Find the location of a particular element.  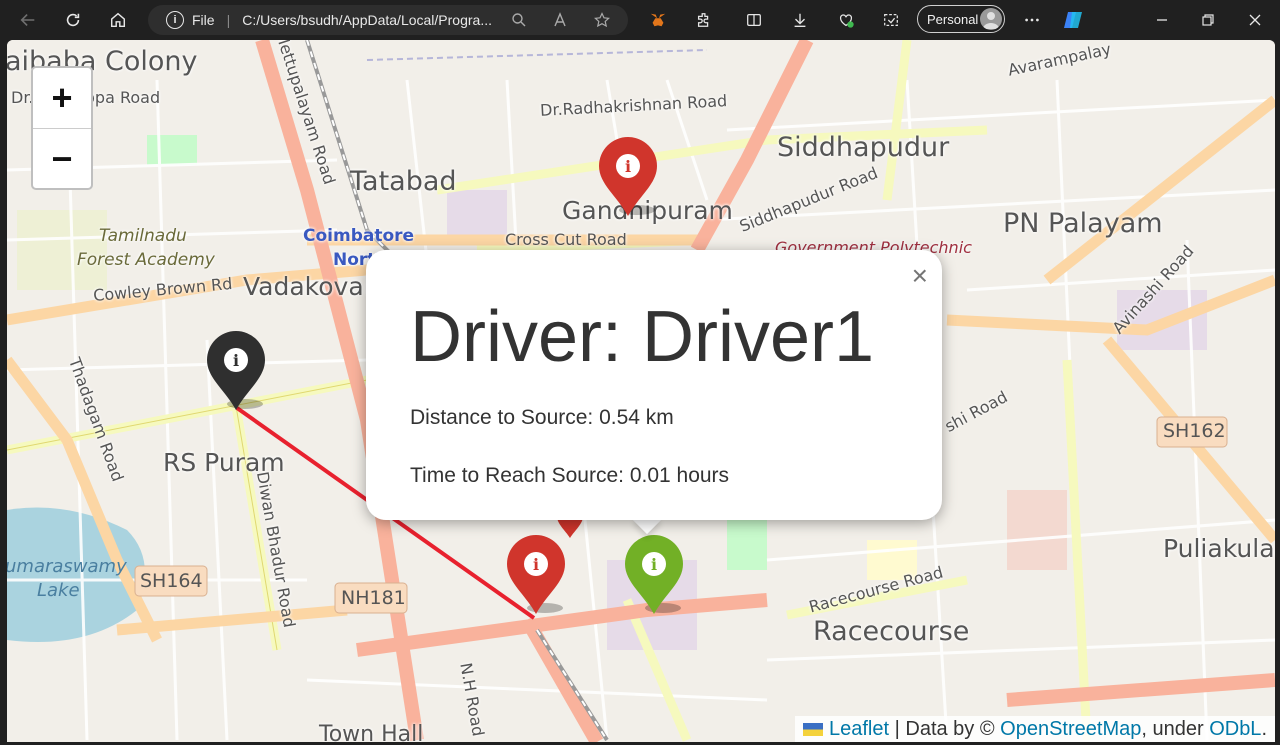

profile-button: Personal is located at coordinates (961, 19).